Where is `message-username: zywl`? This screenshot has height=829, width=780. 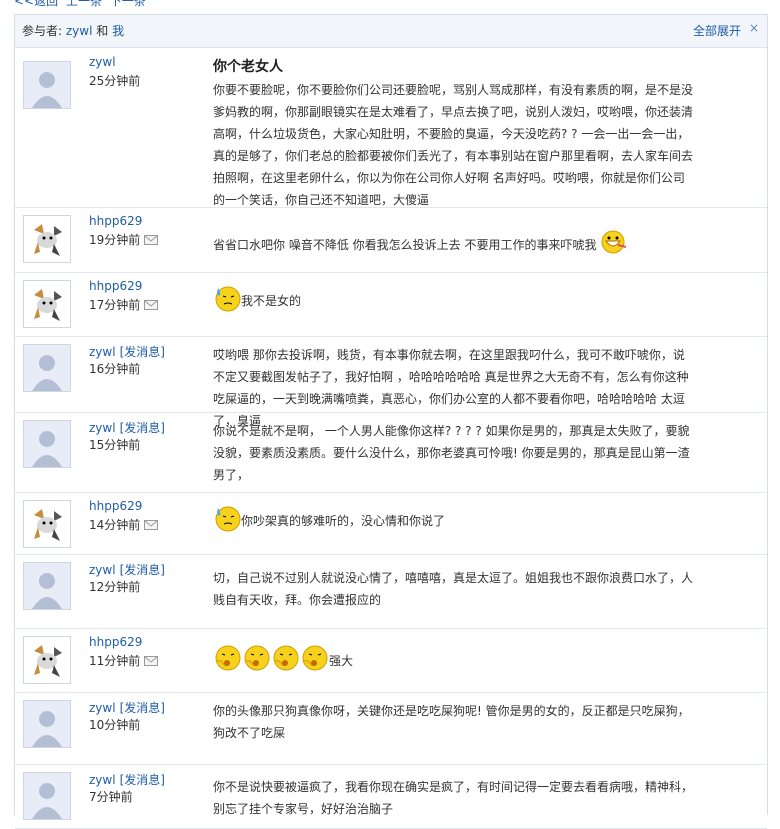
message-username: zywl is located at coordinates (102, 62).